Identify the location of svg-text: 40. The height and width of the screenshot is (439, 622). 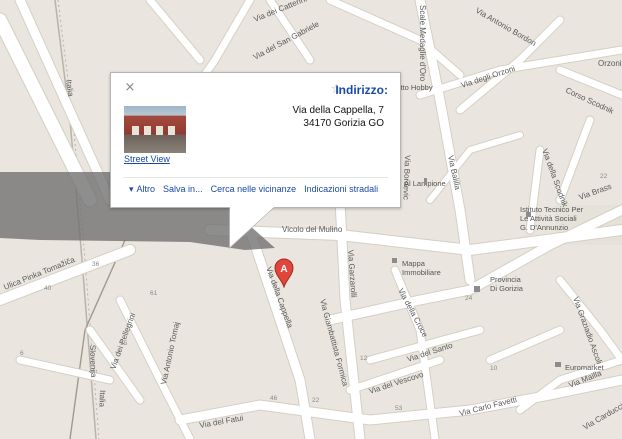
(48, 288).